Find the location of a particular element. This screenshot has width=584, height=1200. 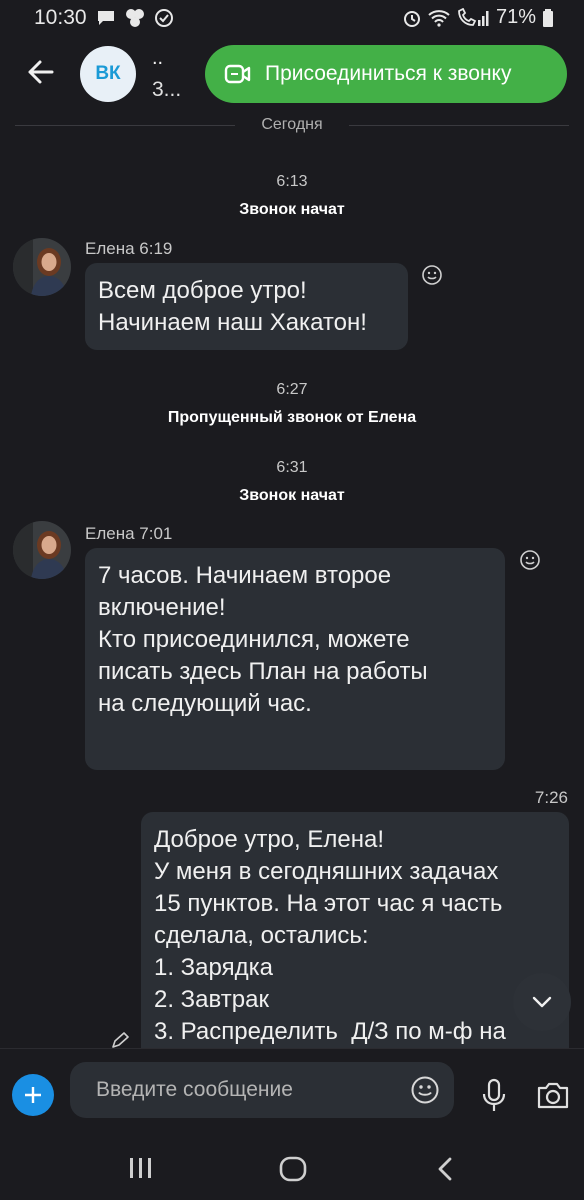

message-line: писать здесь План на работы is located at coordinates (263, 671).